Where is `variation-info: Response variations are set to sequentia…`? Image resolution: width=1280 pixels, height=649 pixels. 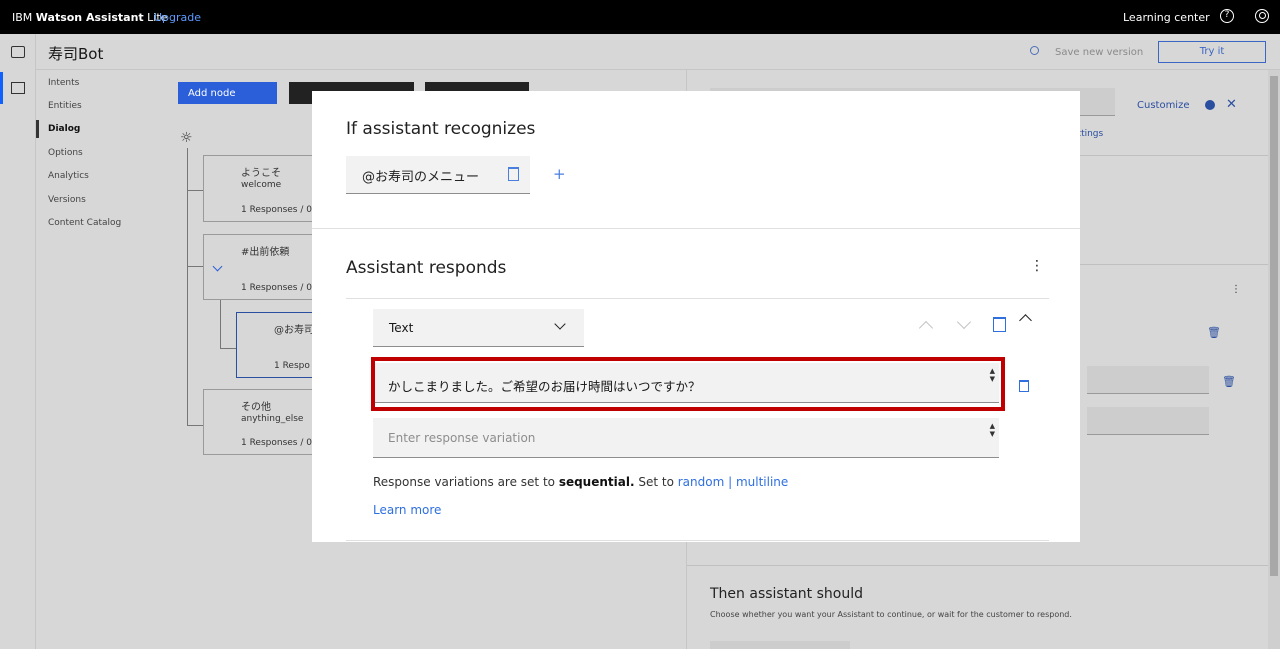
variation-info: Response variations are set to sequentia… is located at coordinates (581, 482).